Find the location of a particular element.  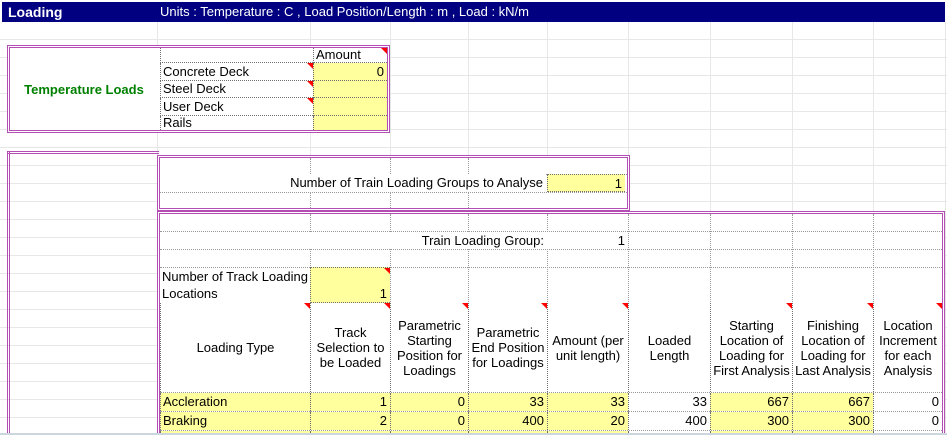

track-locations-input-cell: 1 is located at coordinates (350, 285).